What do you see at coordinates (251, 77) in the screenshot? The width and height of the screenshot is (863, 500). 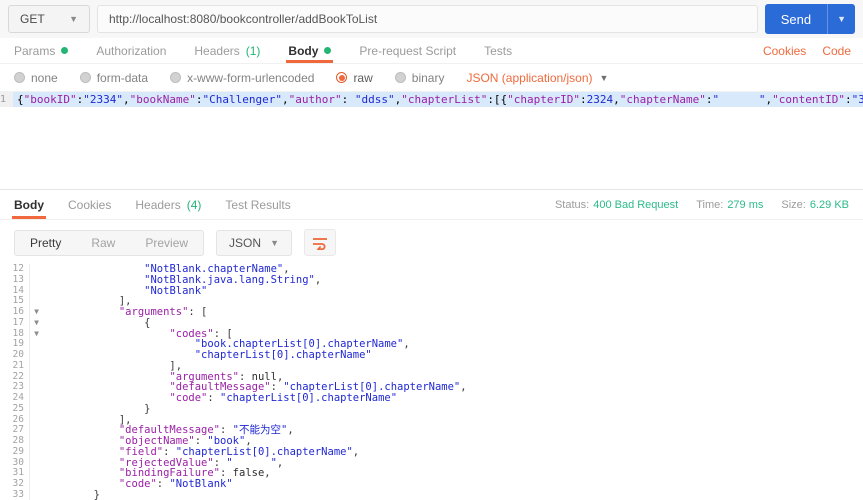 I see `mode-label: x-www-form-urlencoded` at bounding box center [251, 77].